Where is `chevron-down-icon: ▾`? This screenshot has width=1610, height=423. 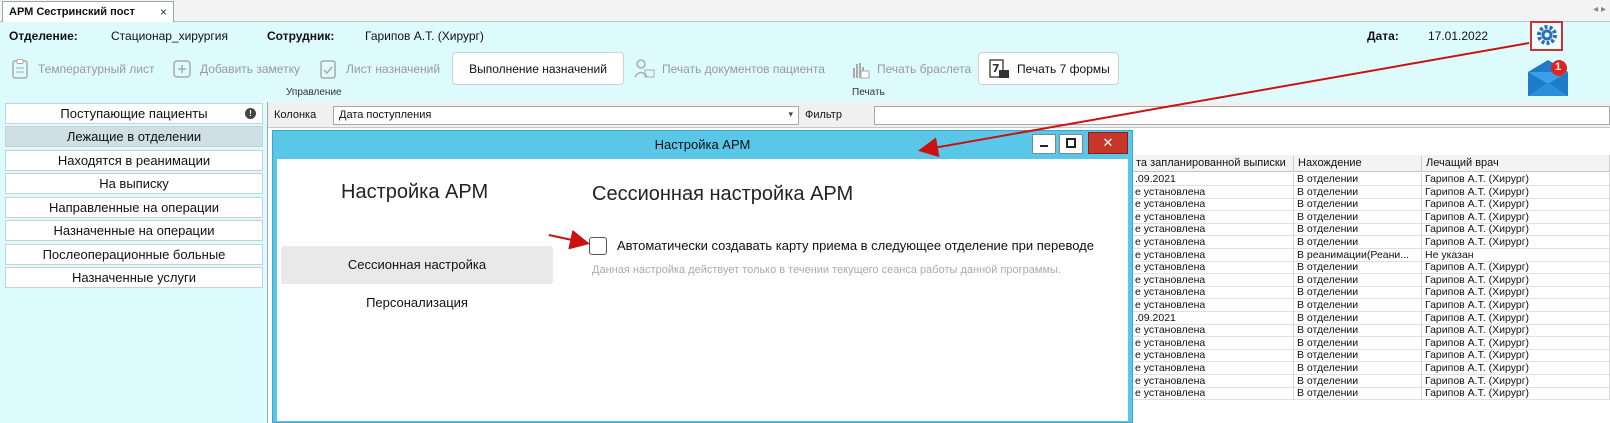 chevron-down-icon: ▾ is located at coordinates (790, 114).